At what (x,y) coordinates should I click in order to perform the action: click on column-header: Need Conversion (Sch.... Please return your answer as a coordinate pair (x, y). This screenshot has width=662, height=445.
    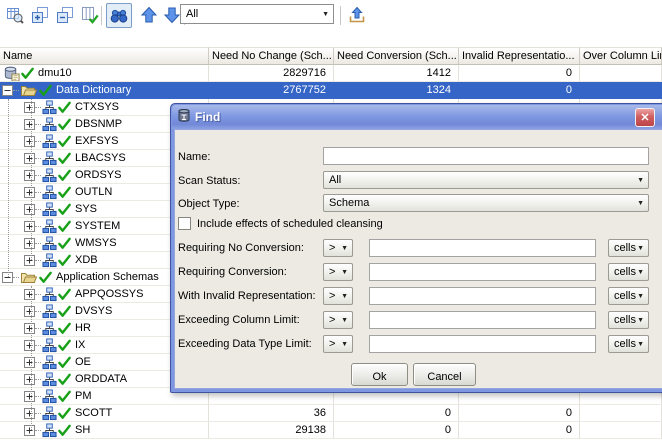
    Looking at the image, I should click on (396, 56).